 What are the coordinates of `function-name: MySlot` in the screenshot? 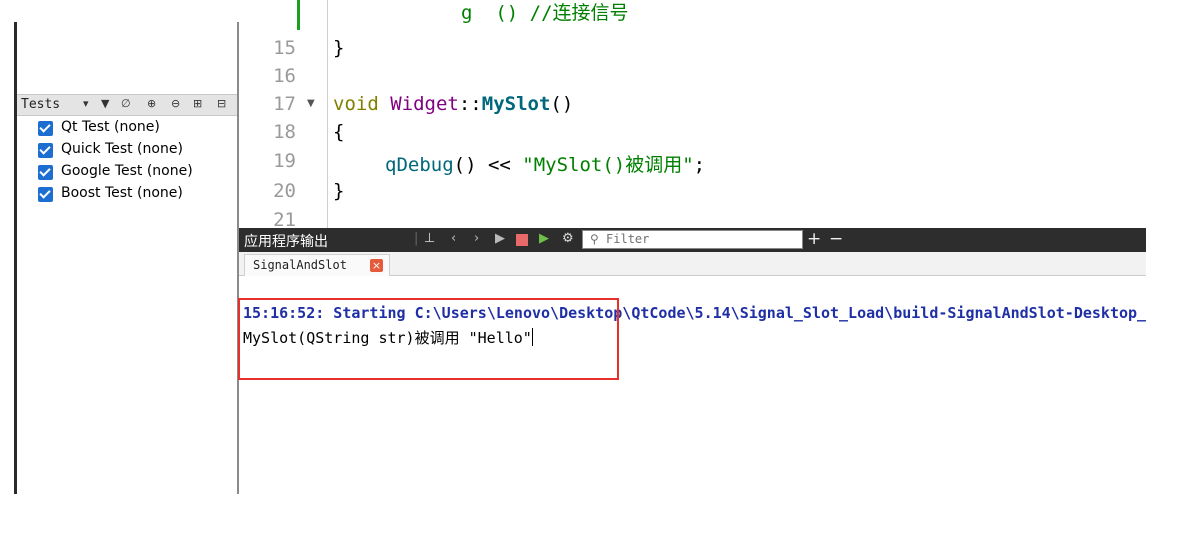 It's located at (516, 104).